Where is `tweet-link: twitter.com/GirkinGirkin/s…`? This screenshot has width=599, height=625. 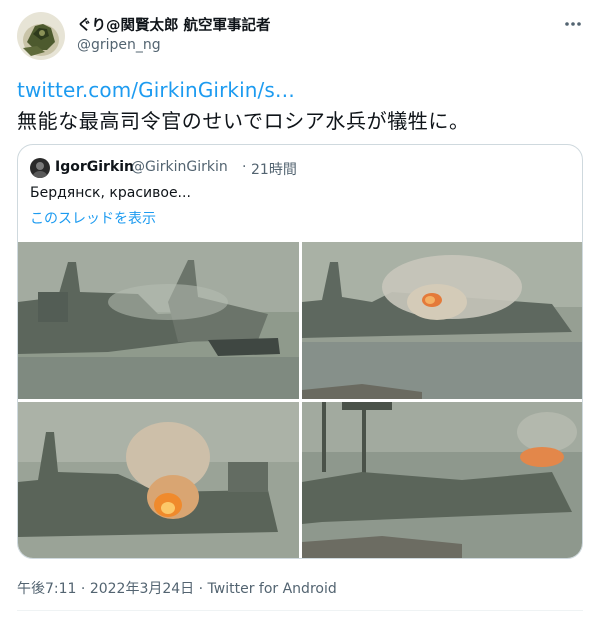
tweet-link: twitter.com/GirkinGirkin/s… is located at coordinates (156, 90).